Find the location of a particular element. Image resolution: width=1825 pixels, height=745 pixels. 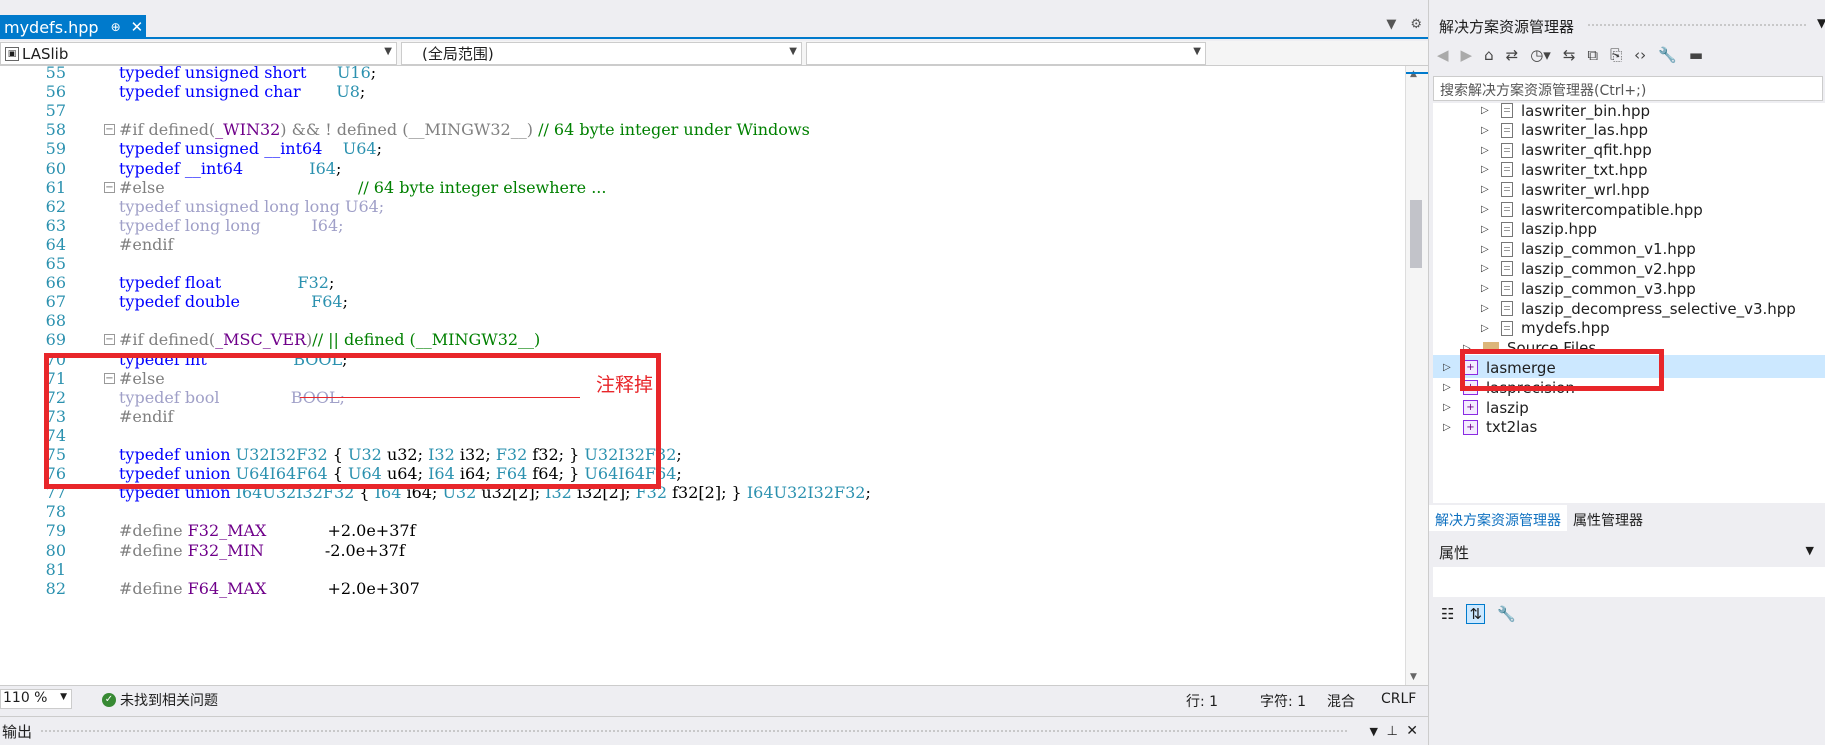

scope-dropdown: (全局范围) ▼ is located at coordinates (601, 53).